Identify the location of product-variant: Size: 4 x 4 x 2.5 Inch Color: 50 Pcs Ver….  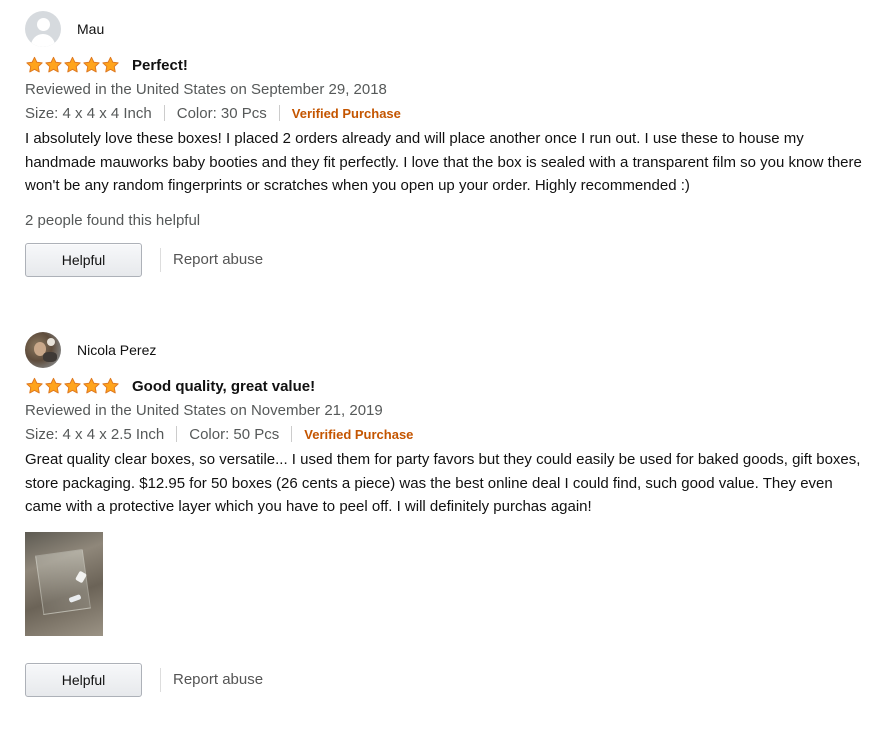
(450, 434).